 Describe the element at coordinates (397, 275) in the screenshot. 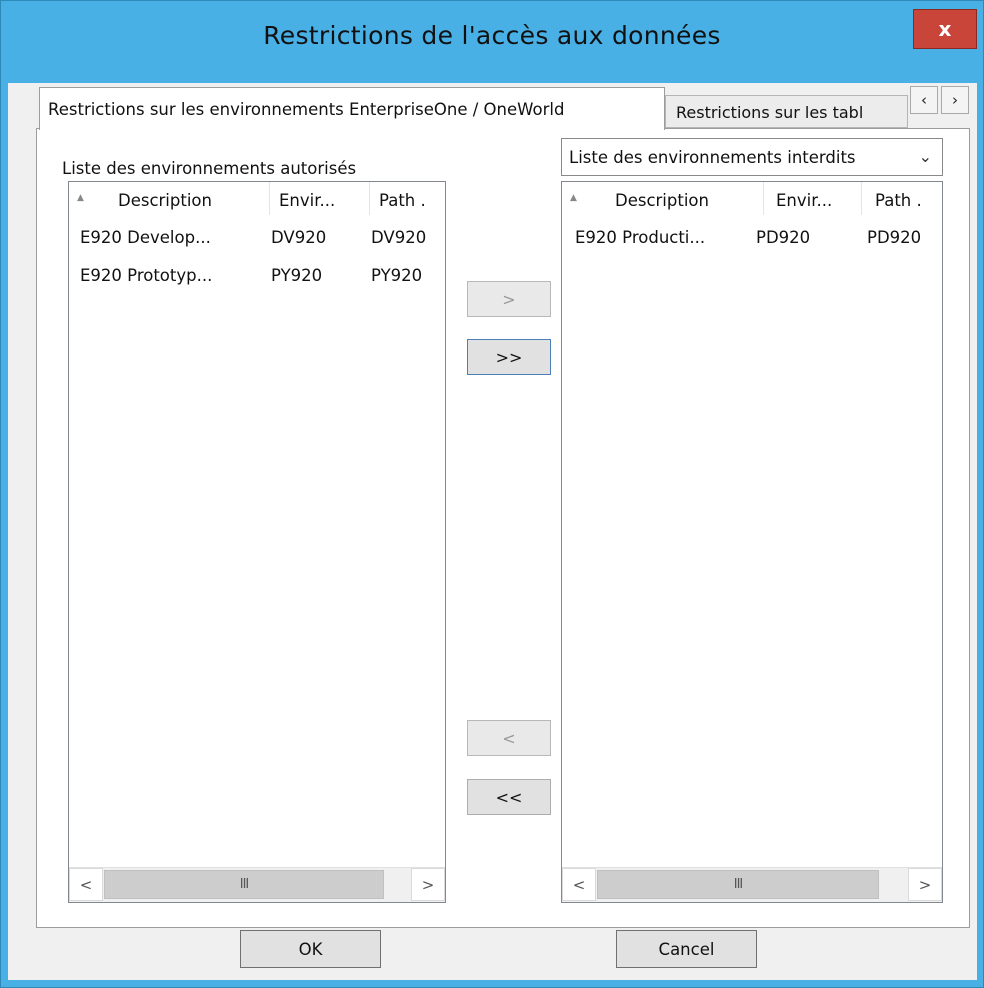

I see `row-path: PY920` at that location.